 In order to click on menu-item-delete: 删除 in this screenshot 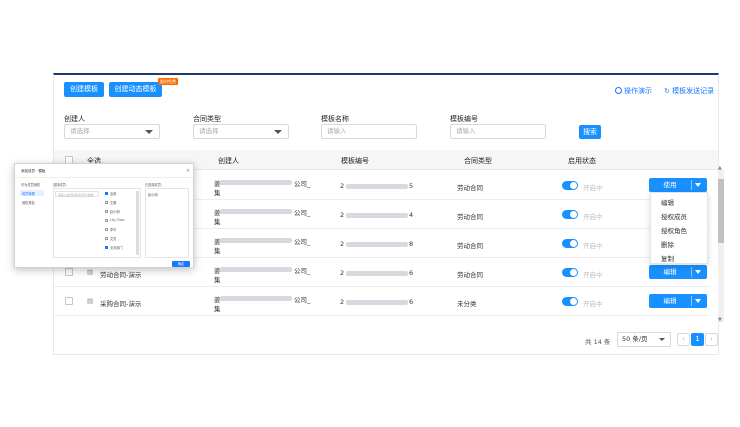, I will do `click(667, 244)`.